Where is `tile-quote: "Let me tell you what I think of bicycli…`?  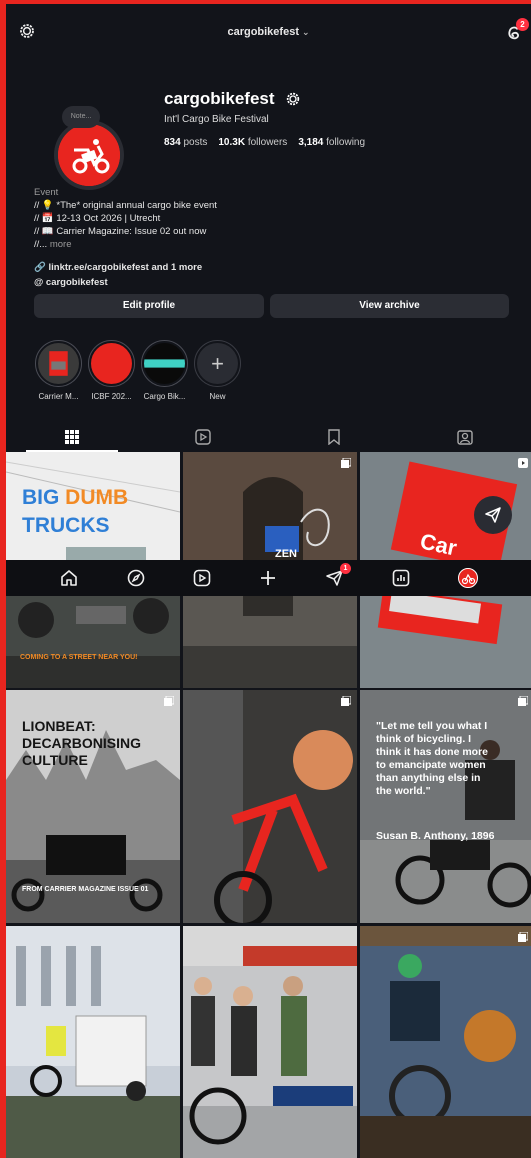 tile-quote: "Let me tell you what I think of bicycli… is located at coordinates (432, 758).